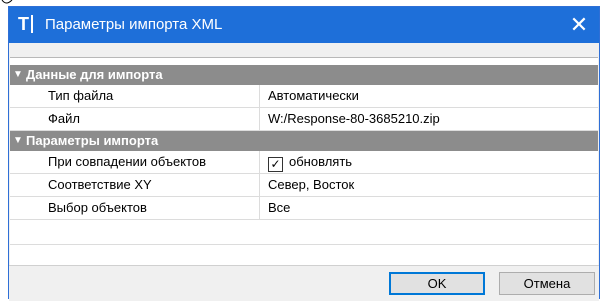 This screenshot has width=602, height=301. Describe the element at coordinates (429, 119) in the screenshot. I see `property-value-file: W:/Response-80-3685210.zip` at that location.